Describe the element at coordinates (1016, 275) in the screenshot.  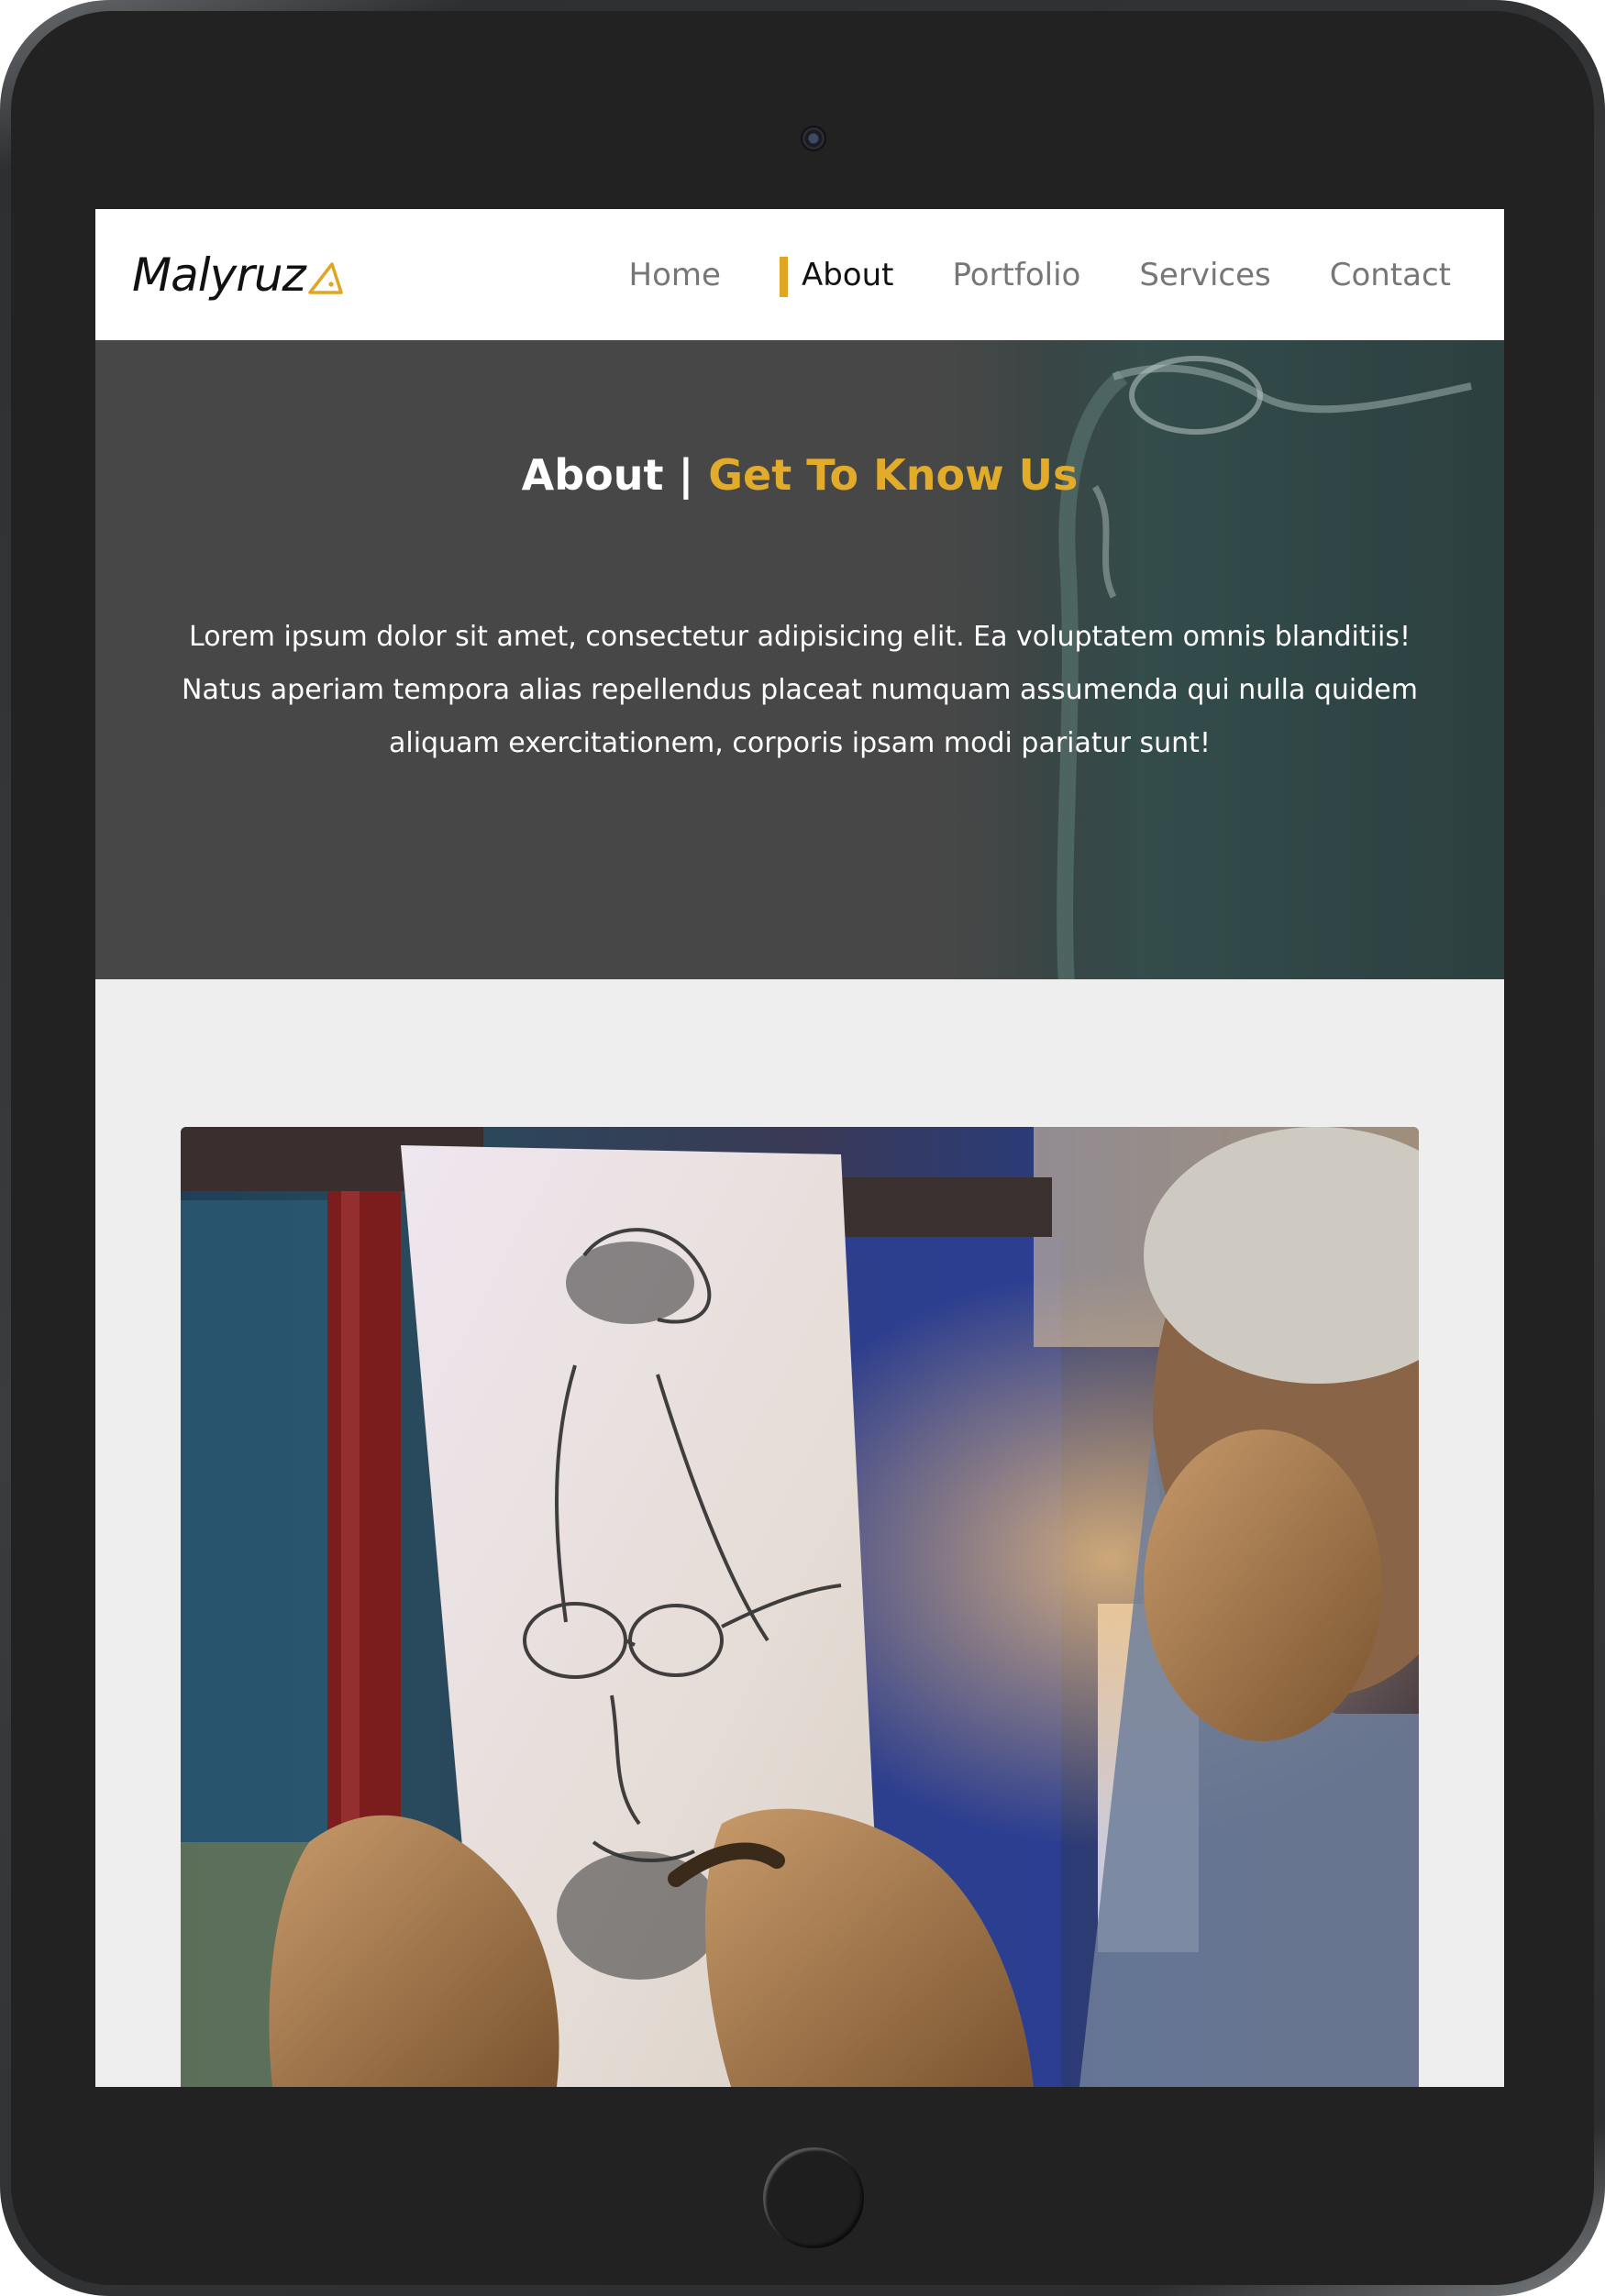
I see `nav-item-portfolio: Portfolio` at that location.